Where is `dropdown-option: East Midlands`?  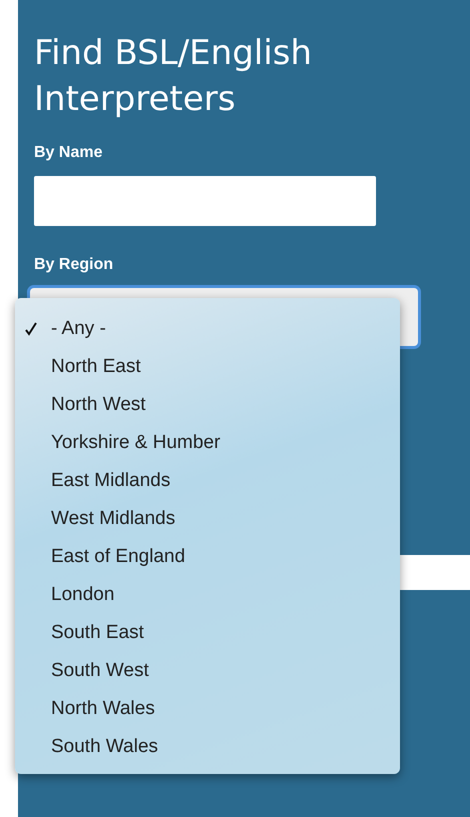 dropdown-option: East Midlands is located at coordinates (207, 481).